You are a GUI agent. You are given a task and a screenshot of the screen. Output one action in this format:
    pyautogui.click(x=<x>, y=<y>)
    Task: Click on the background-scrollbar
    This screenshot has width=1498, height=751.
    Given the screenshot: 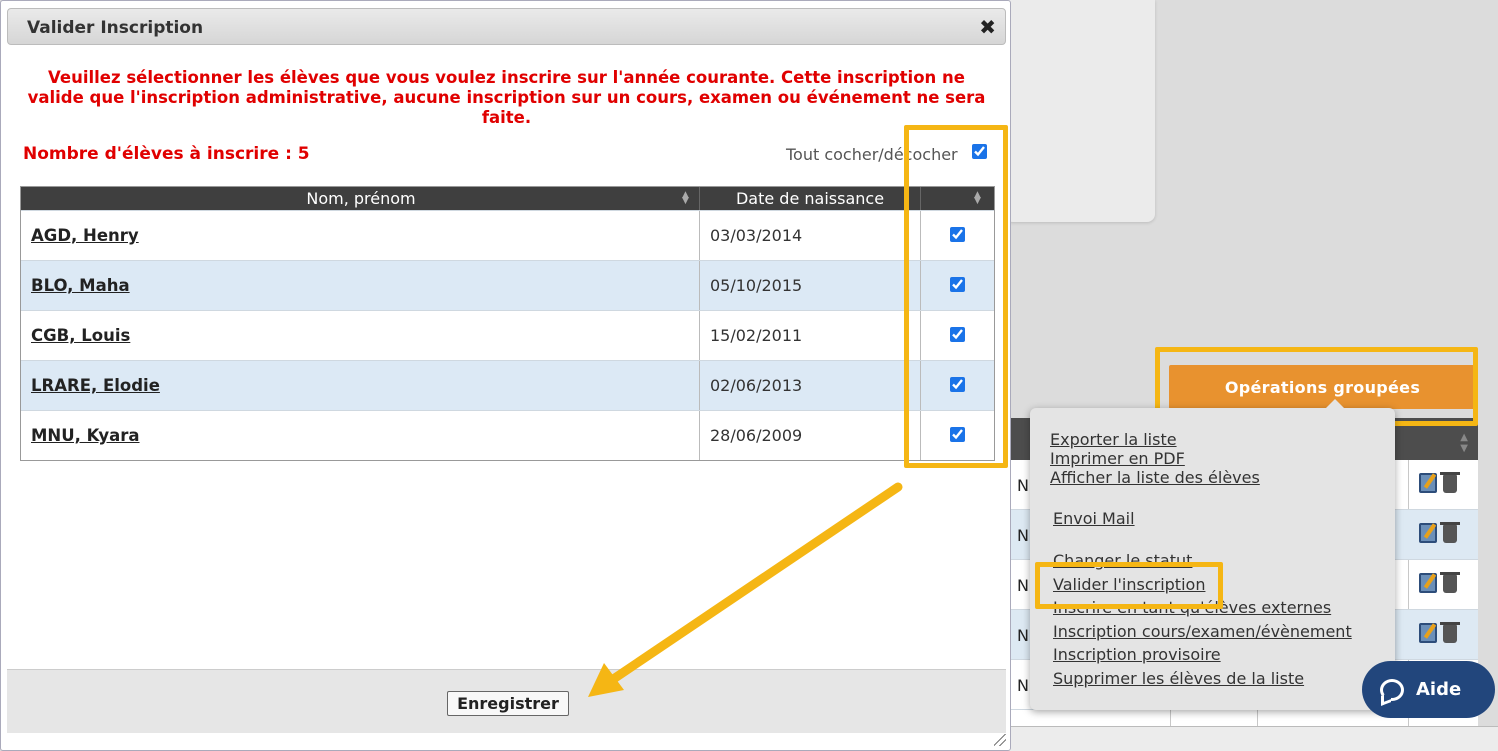 What is the action you would take?
    pyautogui.click(x=1251, y=738)
    